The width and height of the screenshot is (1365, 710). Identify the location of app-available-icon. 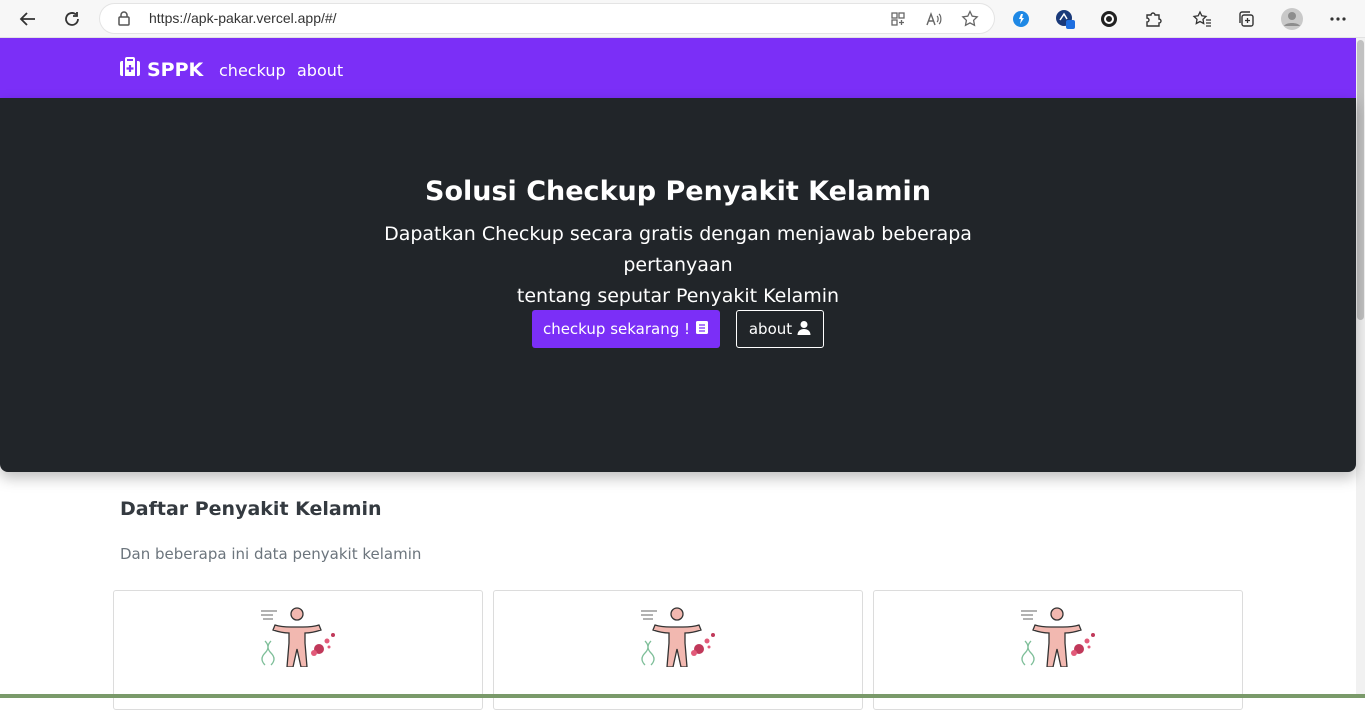
(898, 19).